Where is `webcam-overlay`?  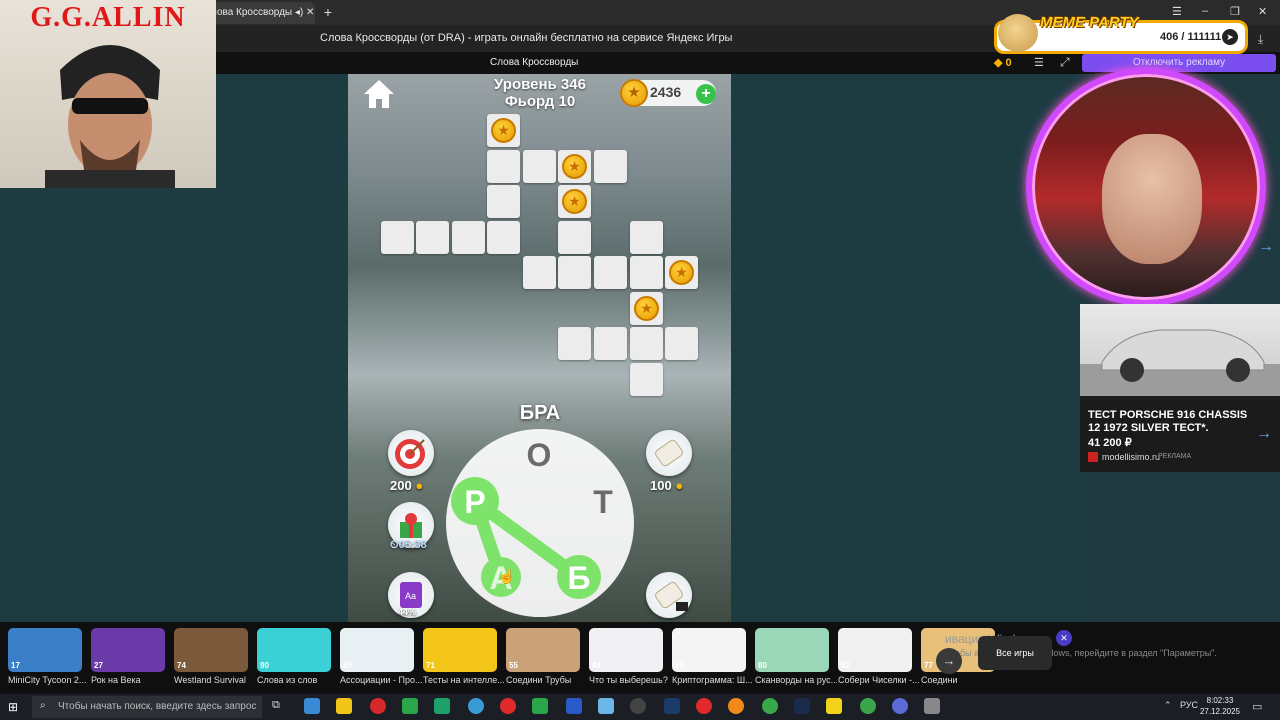 webcam-overlay is located at coordinates (1146, 187).